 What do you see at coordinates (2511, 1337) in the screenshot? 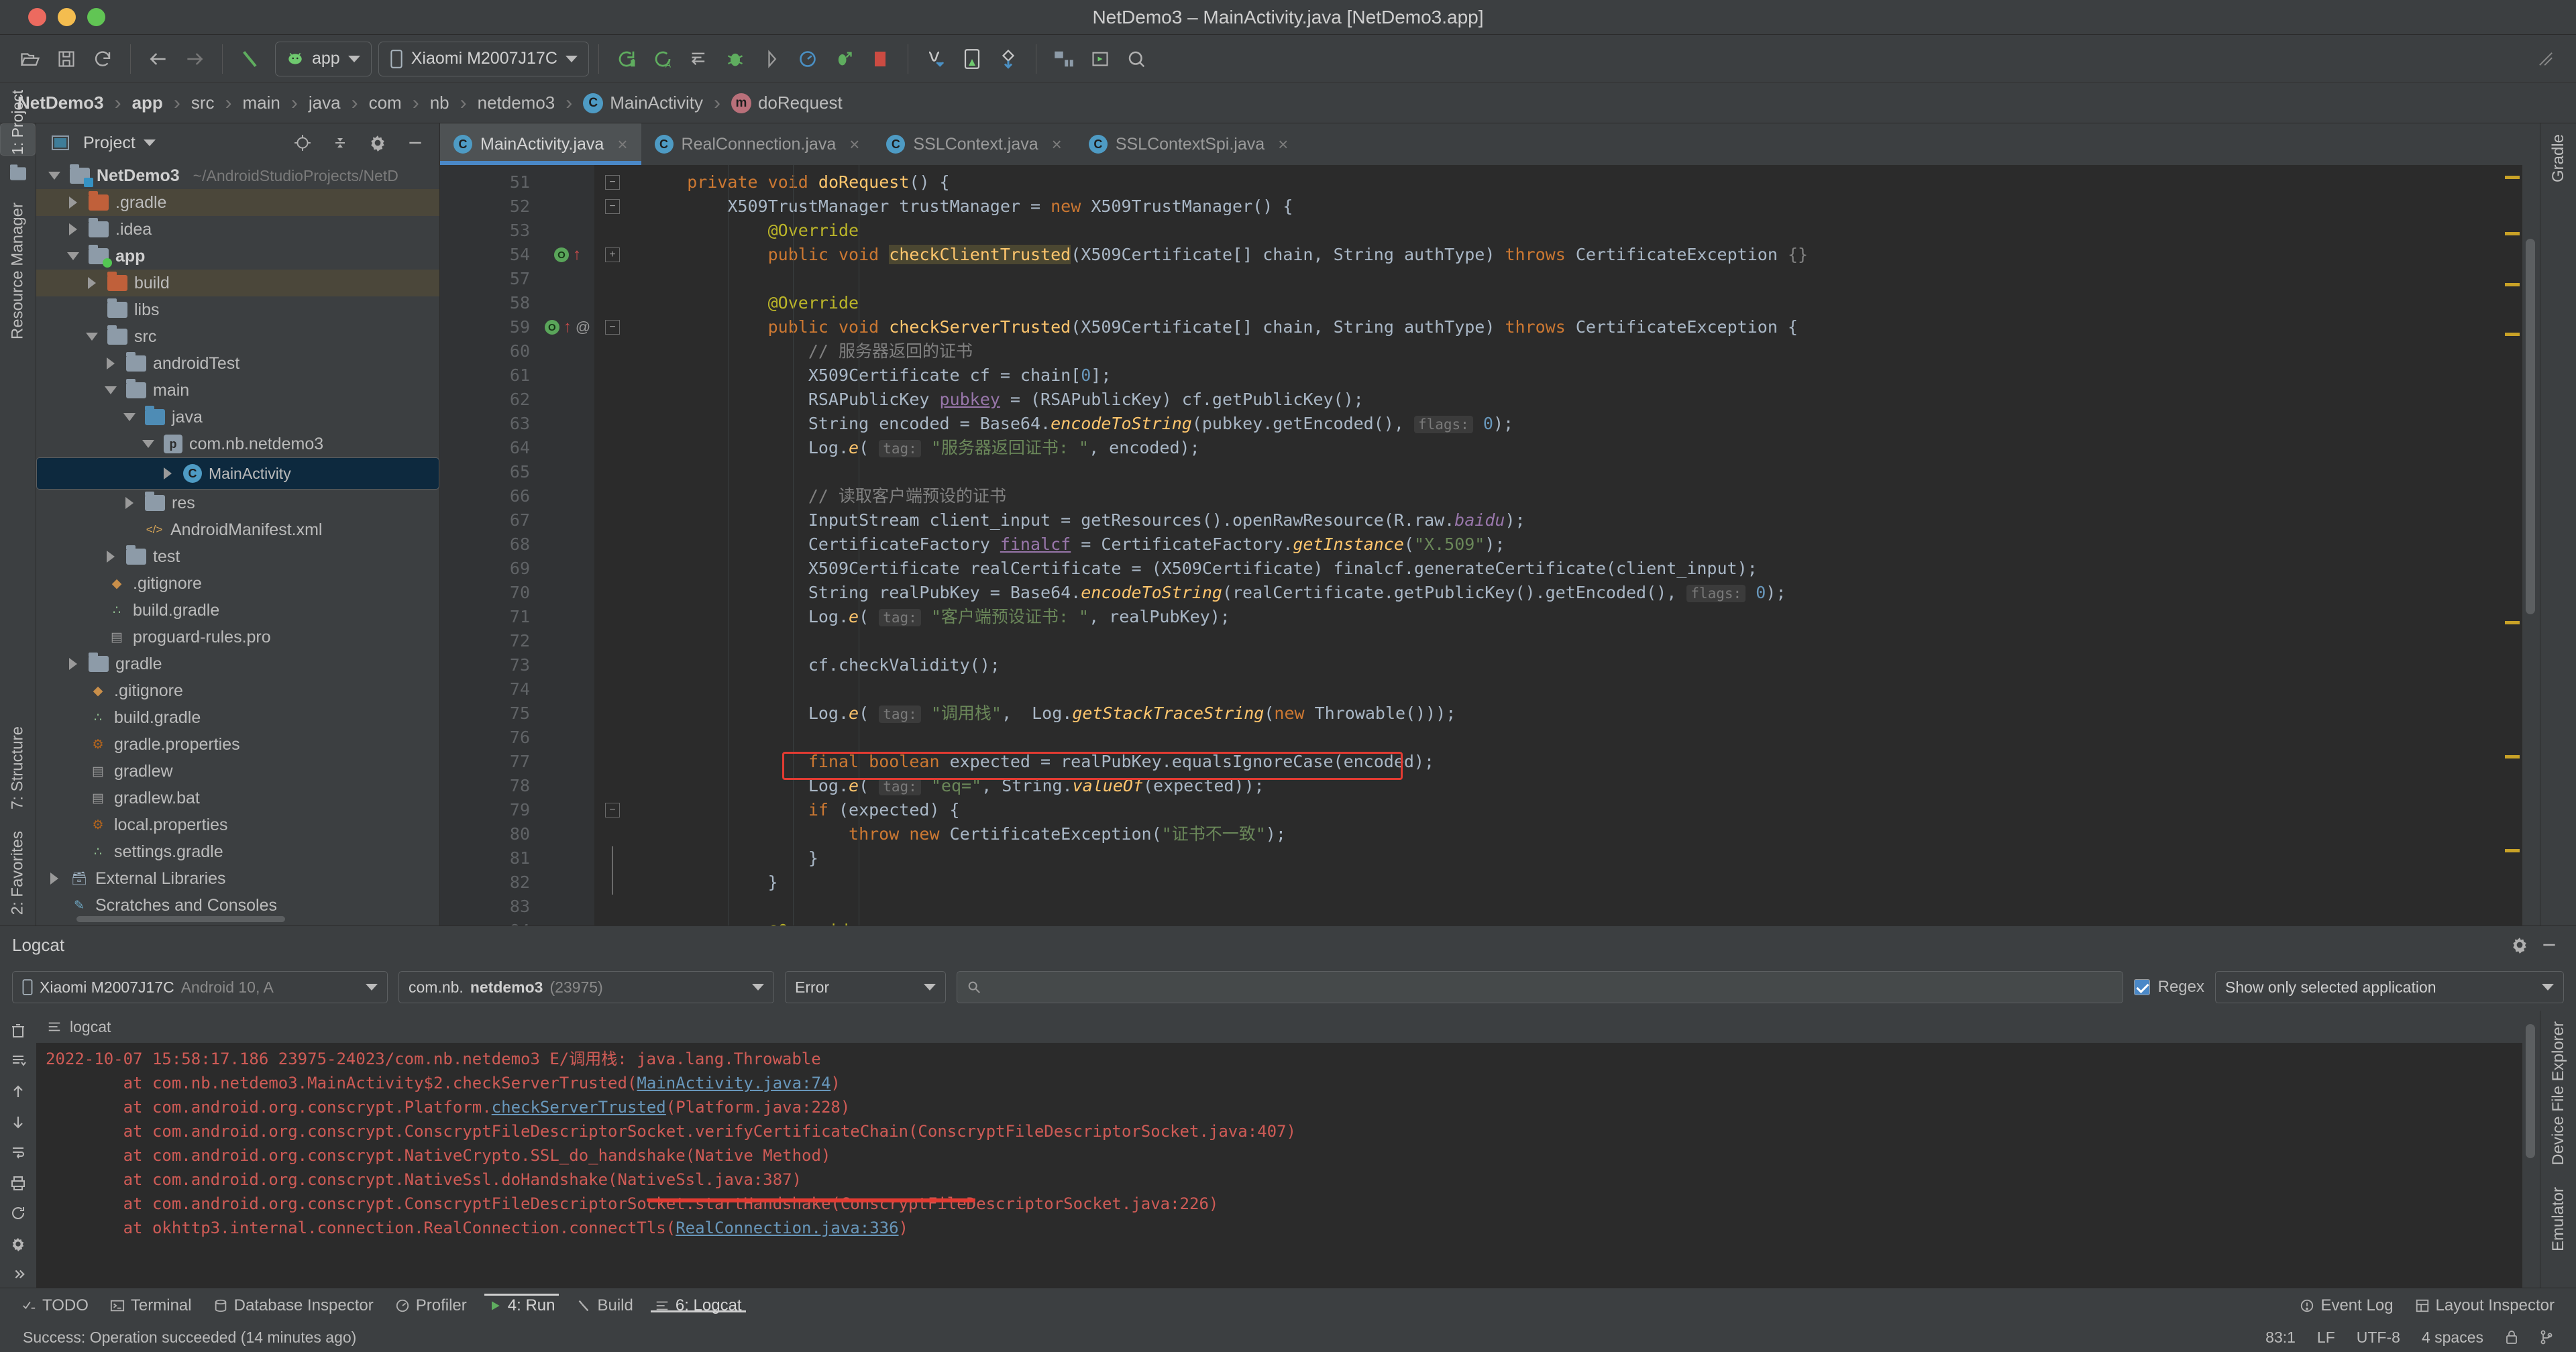
I see `lock-icon` at bounding box center [2511, 1337].